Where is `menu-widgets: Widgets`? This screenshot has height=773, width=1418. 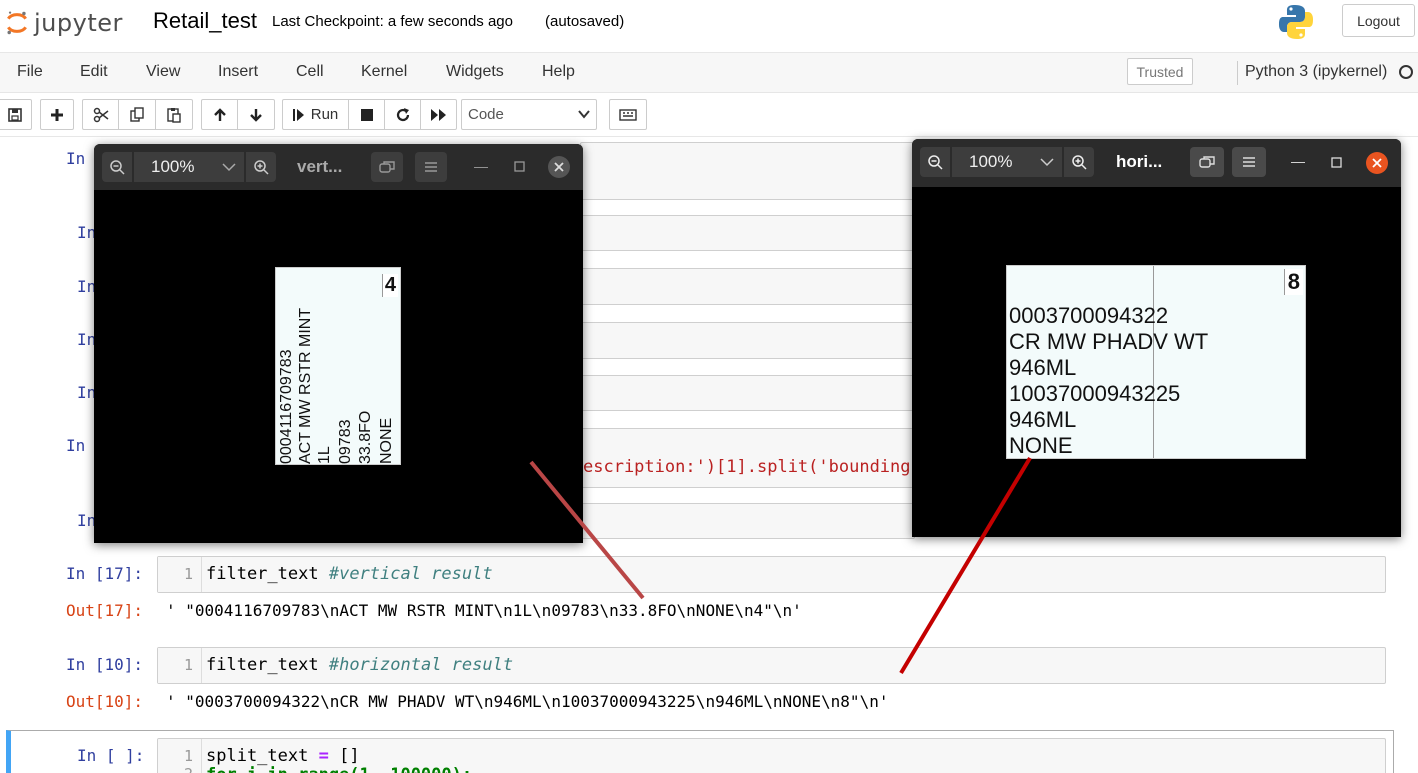
menu-widgets: Widgets is located at coordinates (475, 72).